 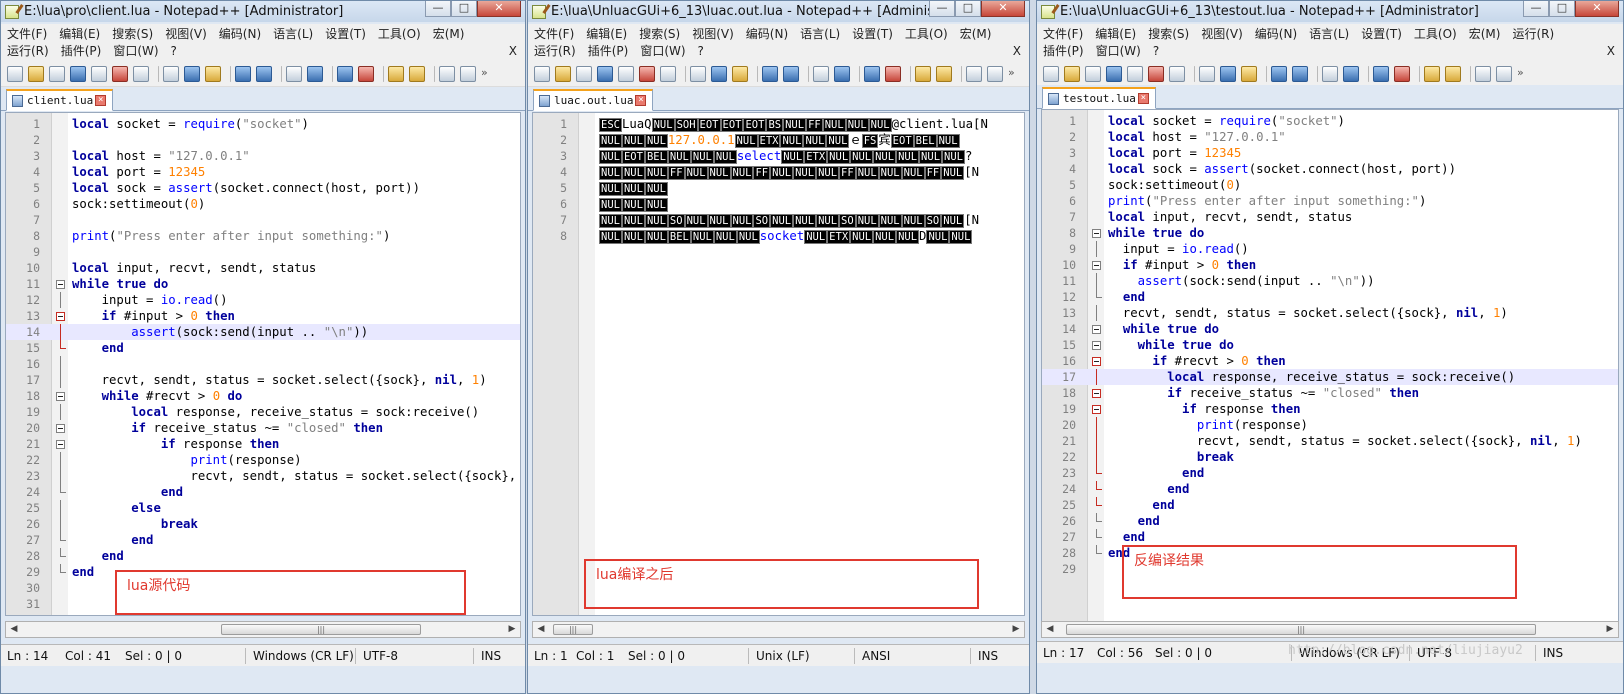 What do you see at coordinates (263, 508) in the screenshot?
I see `code-line: 25 else` at bounding box center [263, 508].